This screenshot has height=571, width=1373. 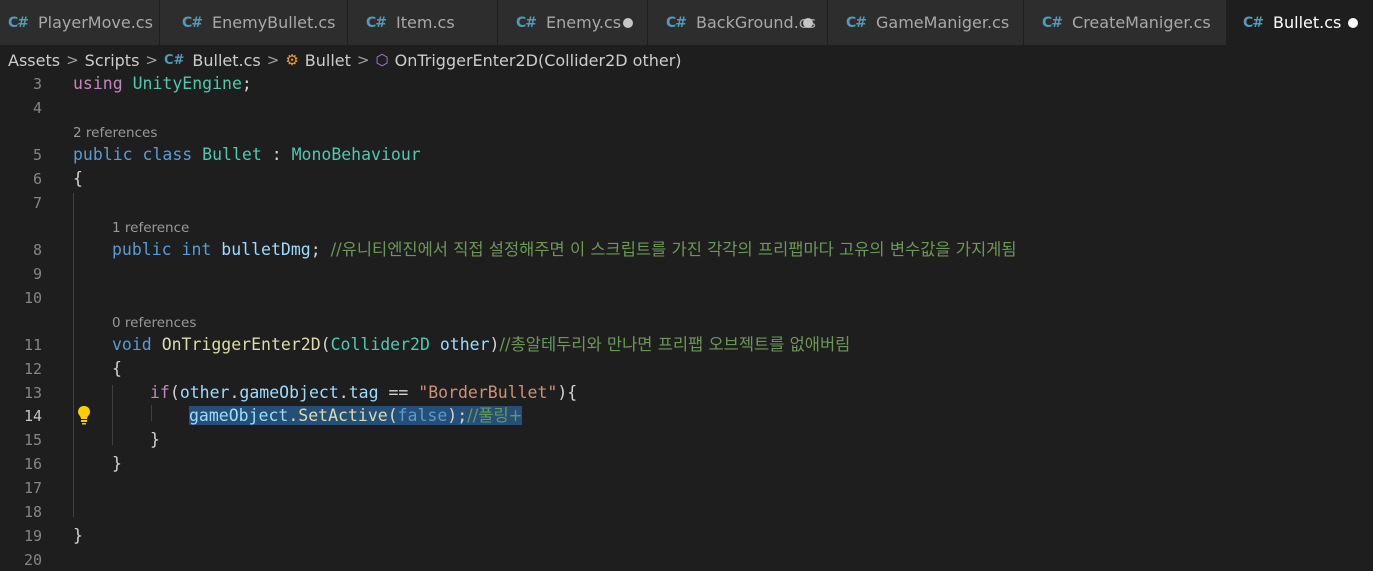 I want to click on breadcrumb-assets: Assets, so click(x=34, y=60).